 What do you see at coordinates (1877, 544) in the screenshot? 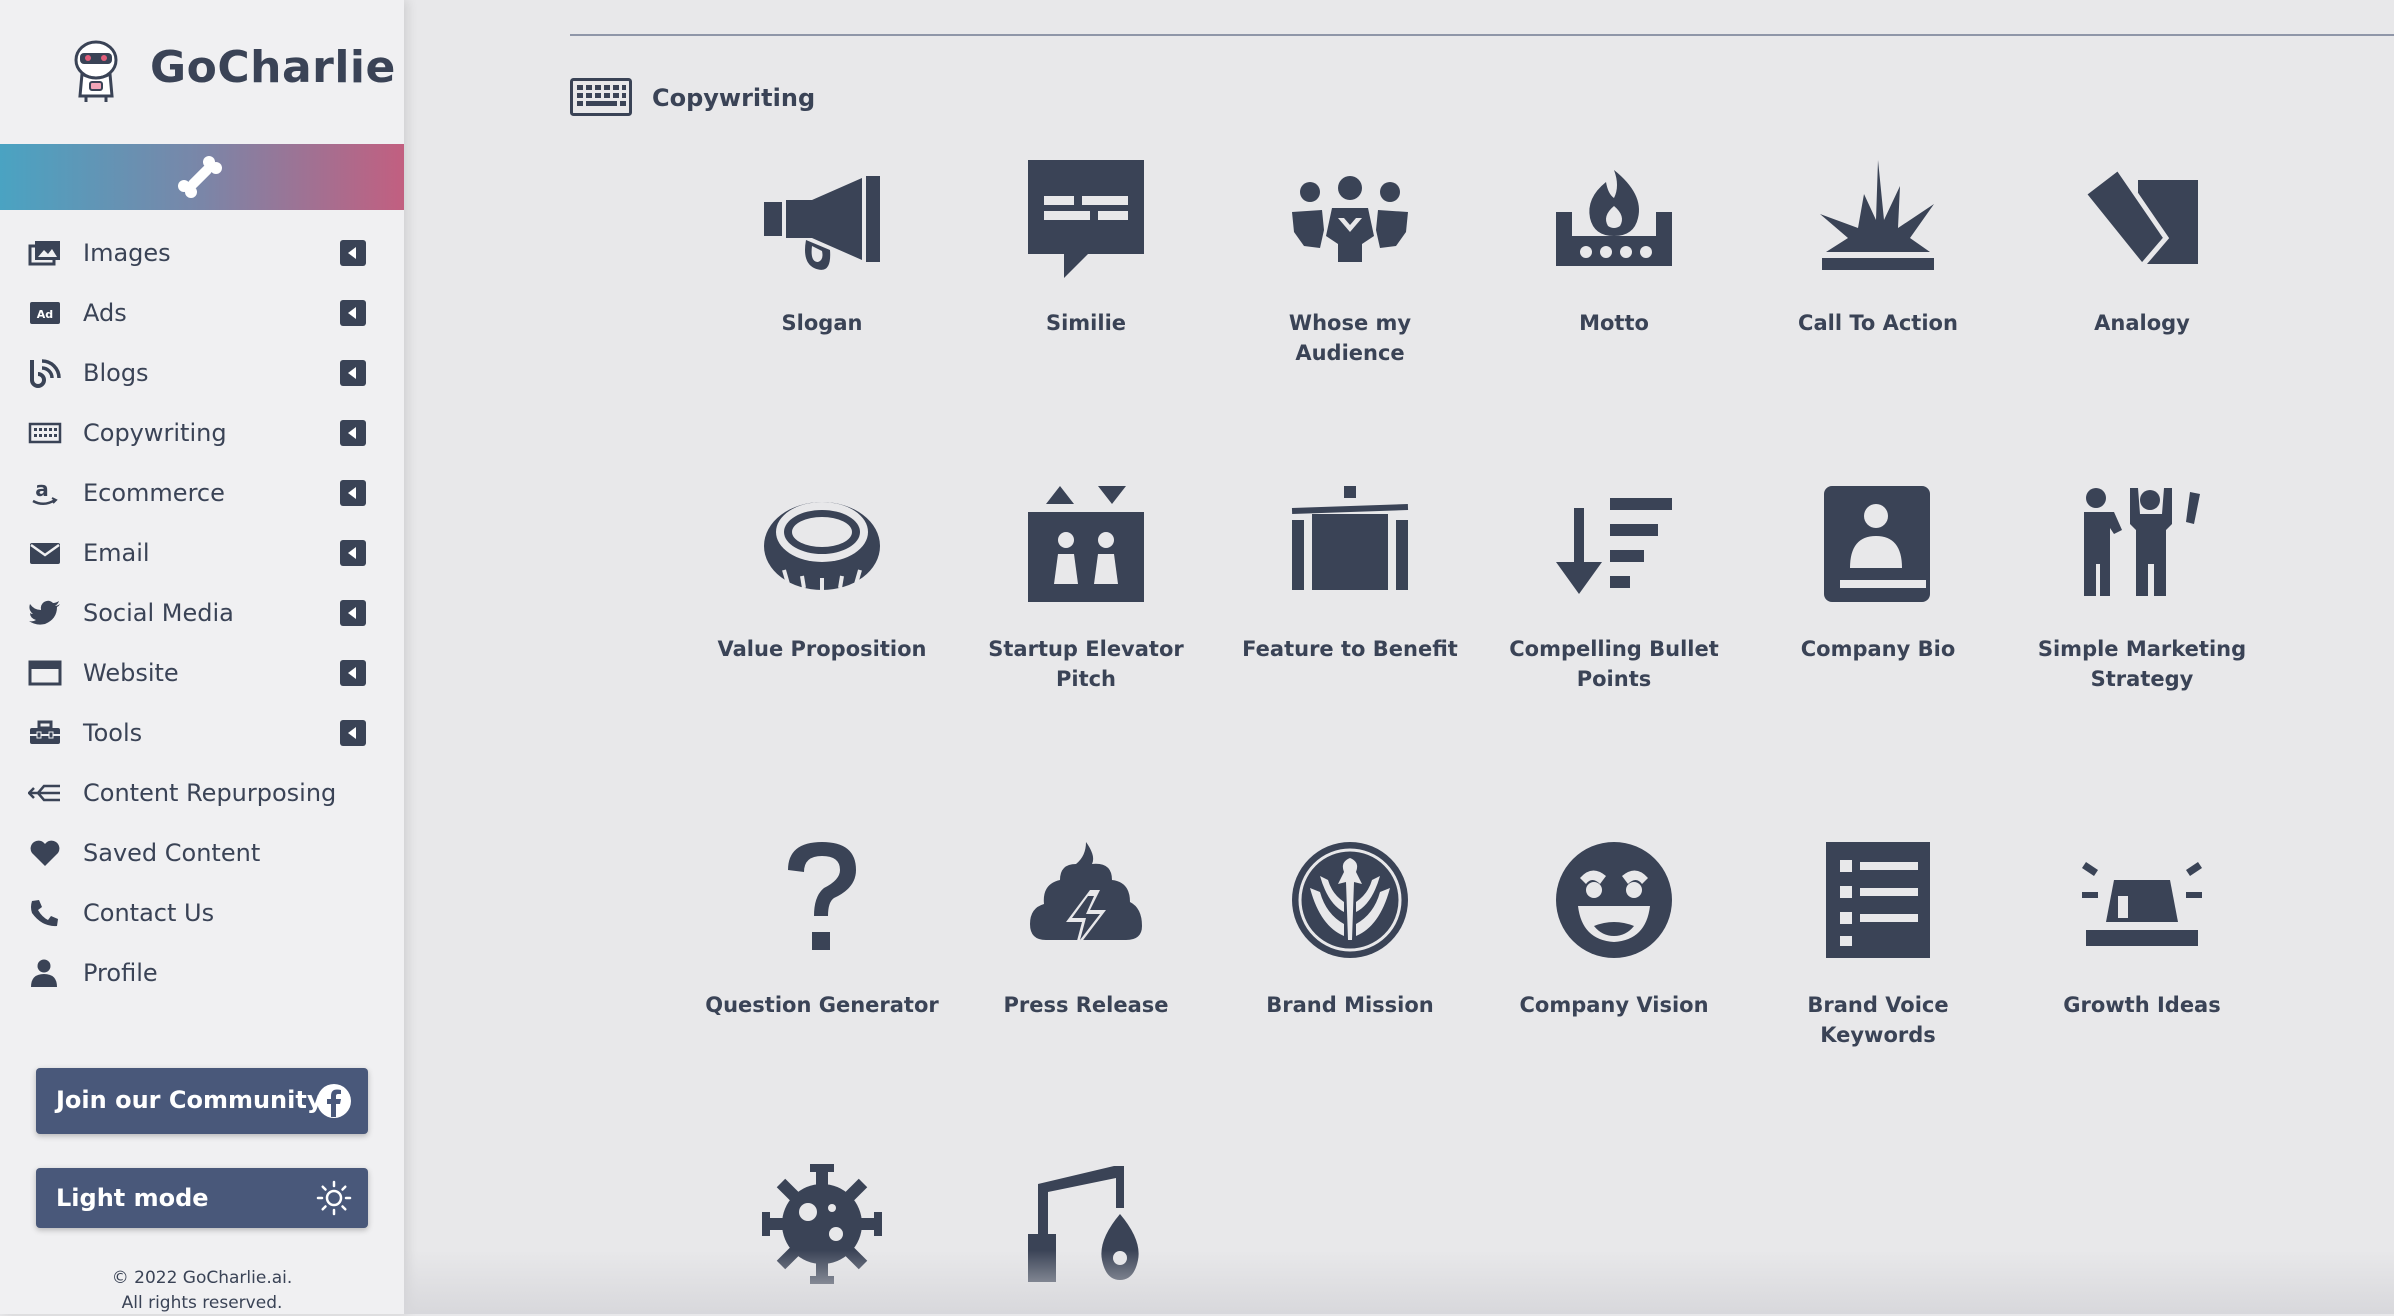
I see `contact-book-icon` at bounding box center [1877, 544].